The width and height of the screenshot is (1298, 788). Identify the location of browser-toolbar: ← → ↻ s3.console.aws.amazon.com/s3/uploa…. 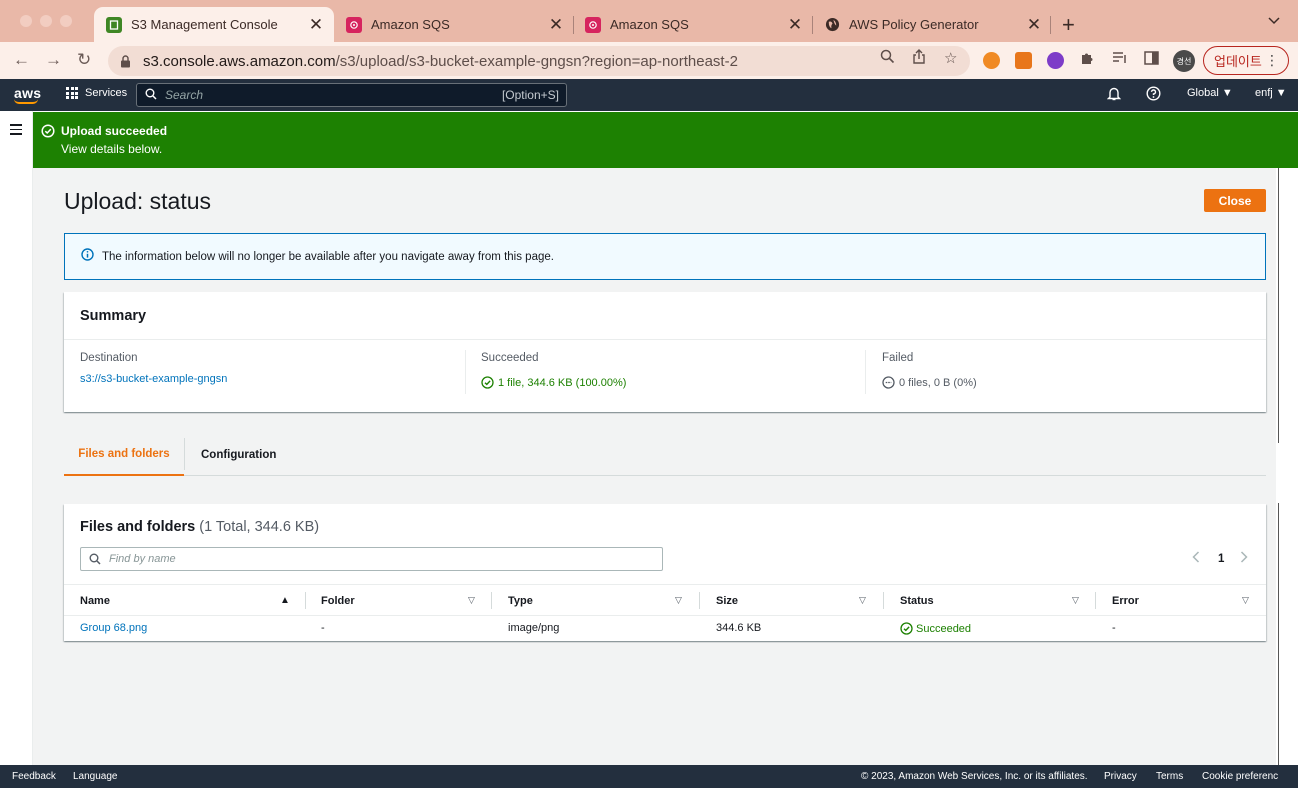
(649, 60).